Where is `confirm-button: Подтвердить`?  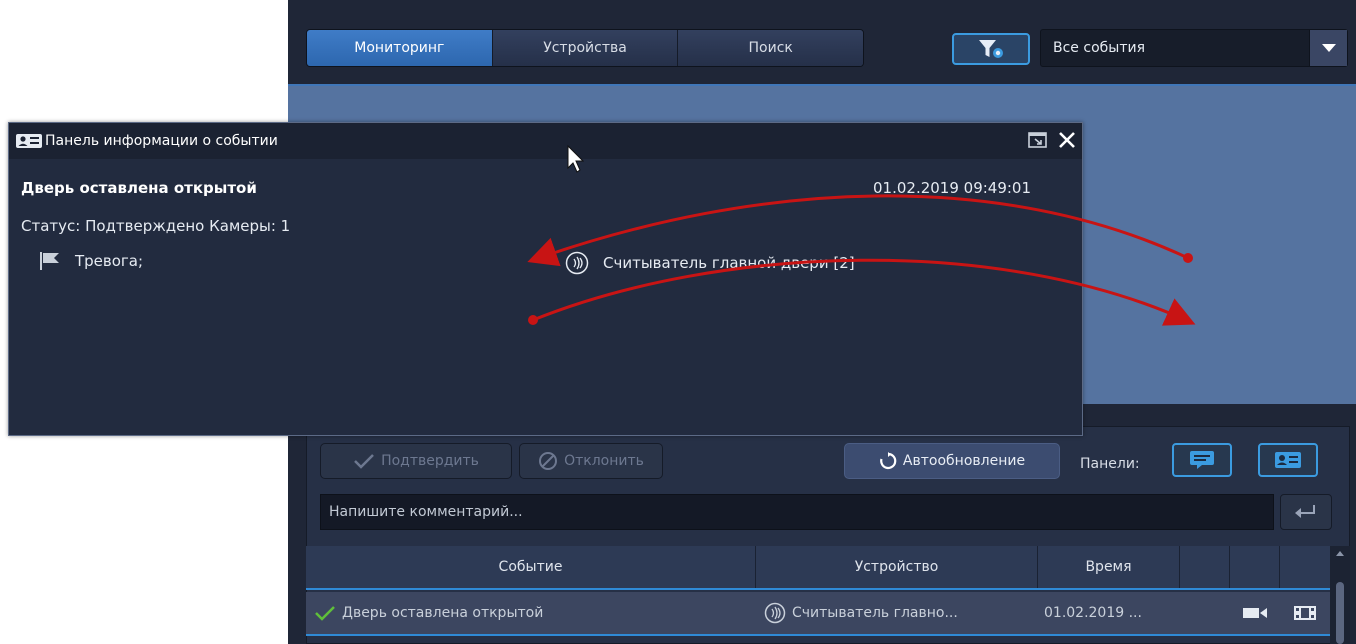 confirm-button: Подтвердить is located at coordinates (416, 461).